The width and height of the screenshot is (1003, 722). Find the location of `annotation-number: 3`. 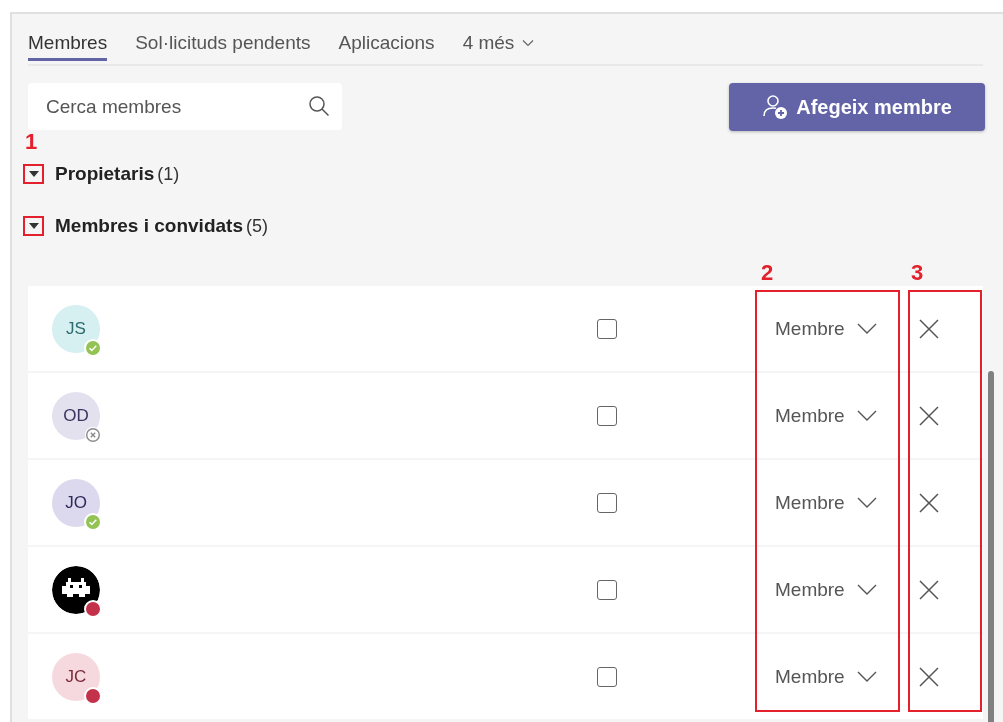

annotation-number: 3 is located at coordinates (917, 273).